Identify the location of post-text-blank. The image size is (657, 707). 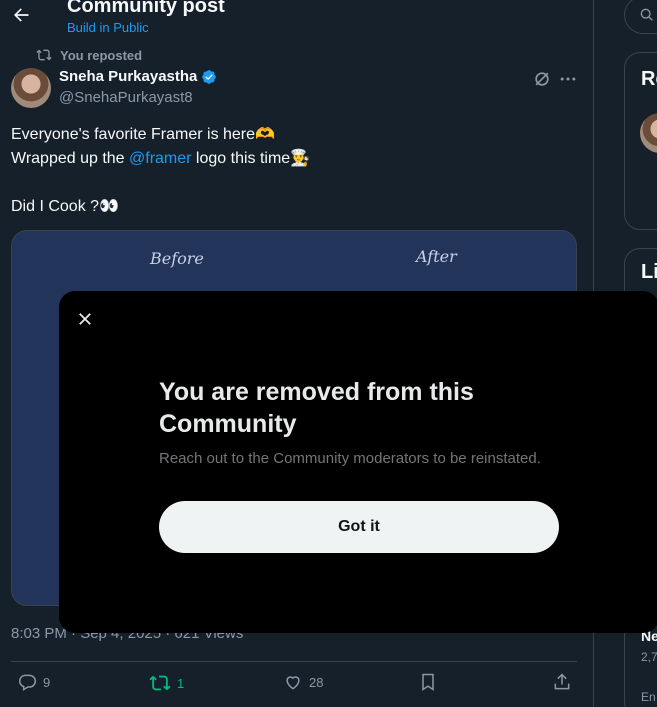
(296, 183).